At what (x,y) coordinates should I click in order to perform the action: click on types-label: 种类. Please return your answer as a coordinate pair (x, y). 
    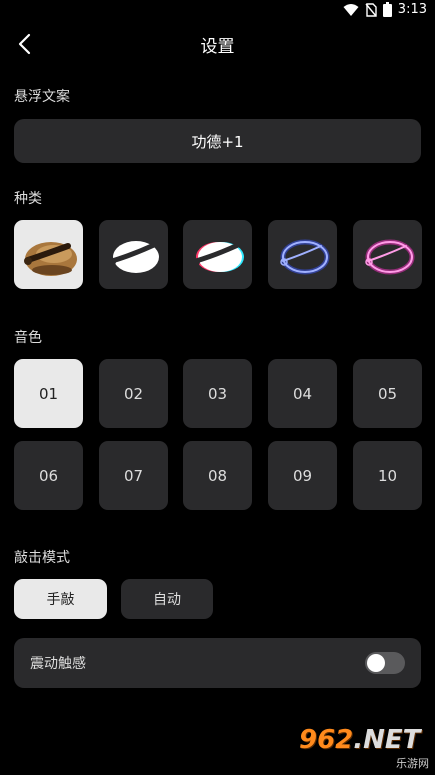
    Looking at the image, I should click on (28, 199).